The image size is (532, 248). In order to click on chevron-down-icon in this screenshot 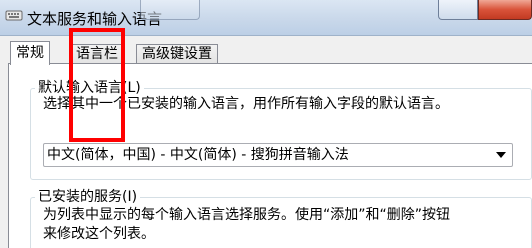, I will do `click(501, 155)`.